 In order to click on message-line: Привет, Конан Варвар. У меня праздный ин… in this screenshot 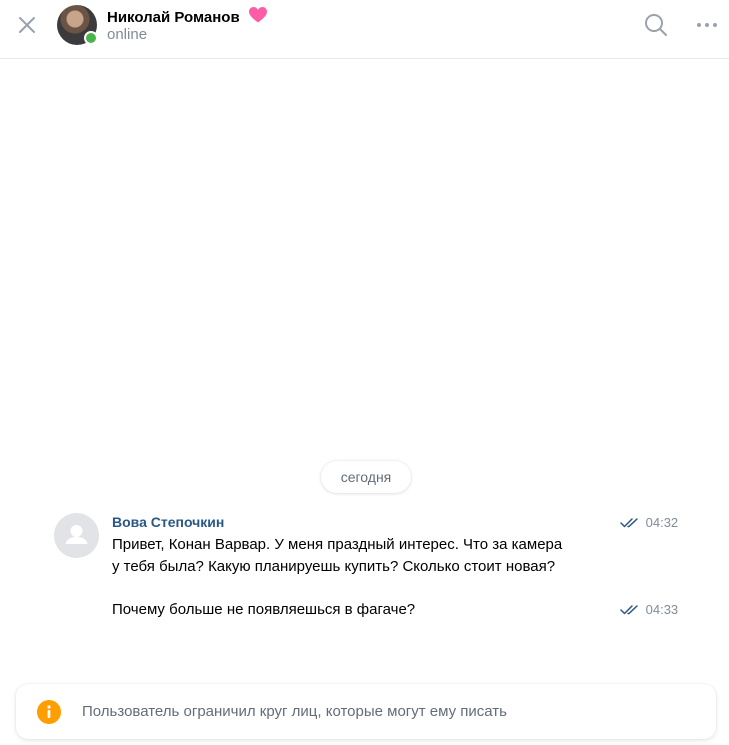, I will do `click(337, 544)`.